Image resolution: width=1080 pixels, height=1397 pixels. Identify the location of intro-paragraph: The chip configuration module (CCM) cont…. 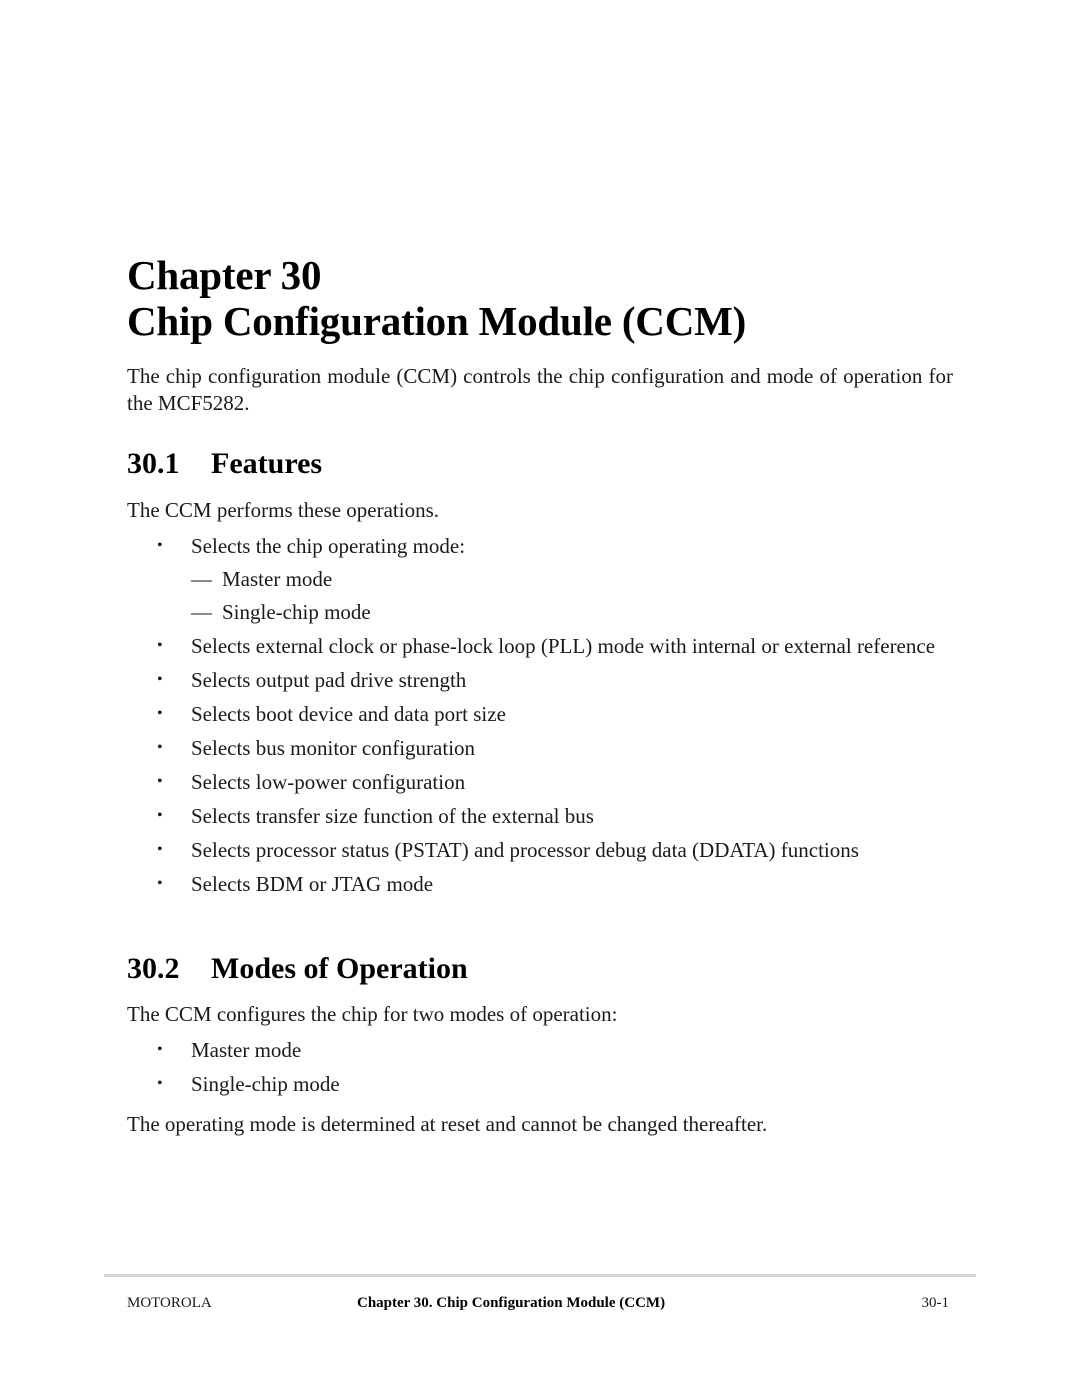
(540, 389).